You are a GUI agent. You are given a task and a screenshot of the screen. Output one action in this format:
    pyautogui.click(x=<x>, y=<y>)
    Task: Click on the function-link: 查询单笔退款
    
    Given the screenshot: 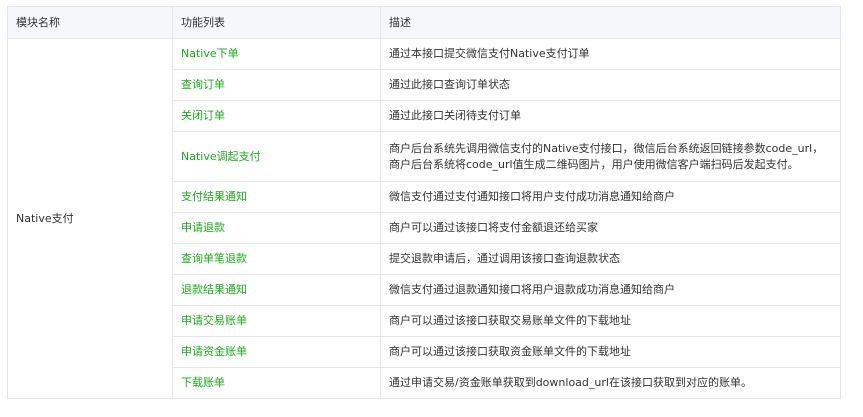 What is the action you would take?
    pyautogui.click(x=214, y=258)
    